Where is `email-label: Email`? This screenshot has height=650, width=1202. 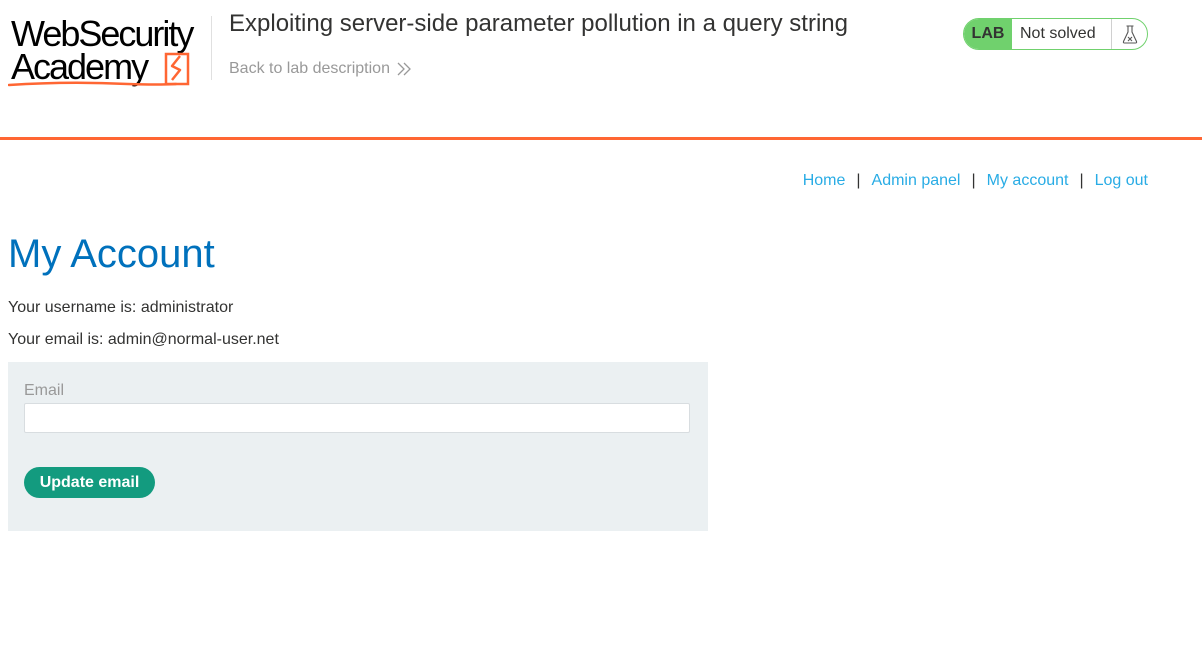
email-label: Email is located at coordinates (44, 390).